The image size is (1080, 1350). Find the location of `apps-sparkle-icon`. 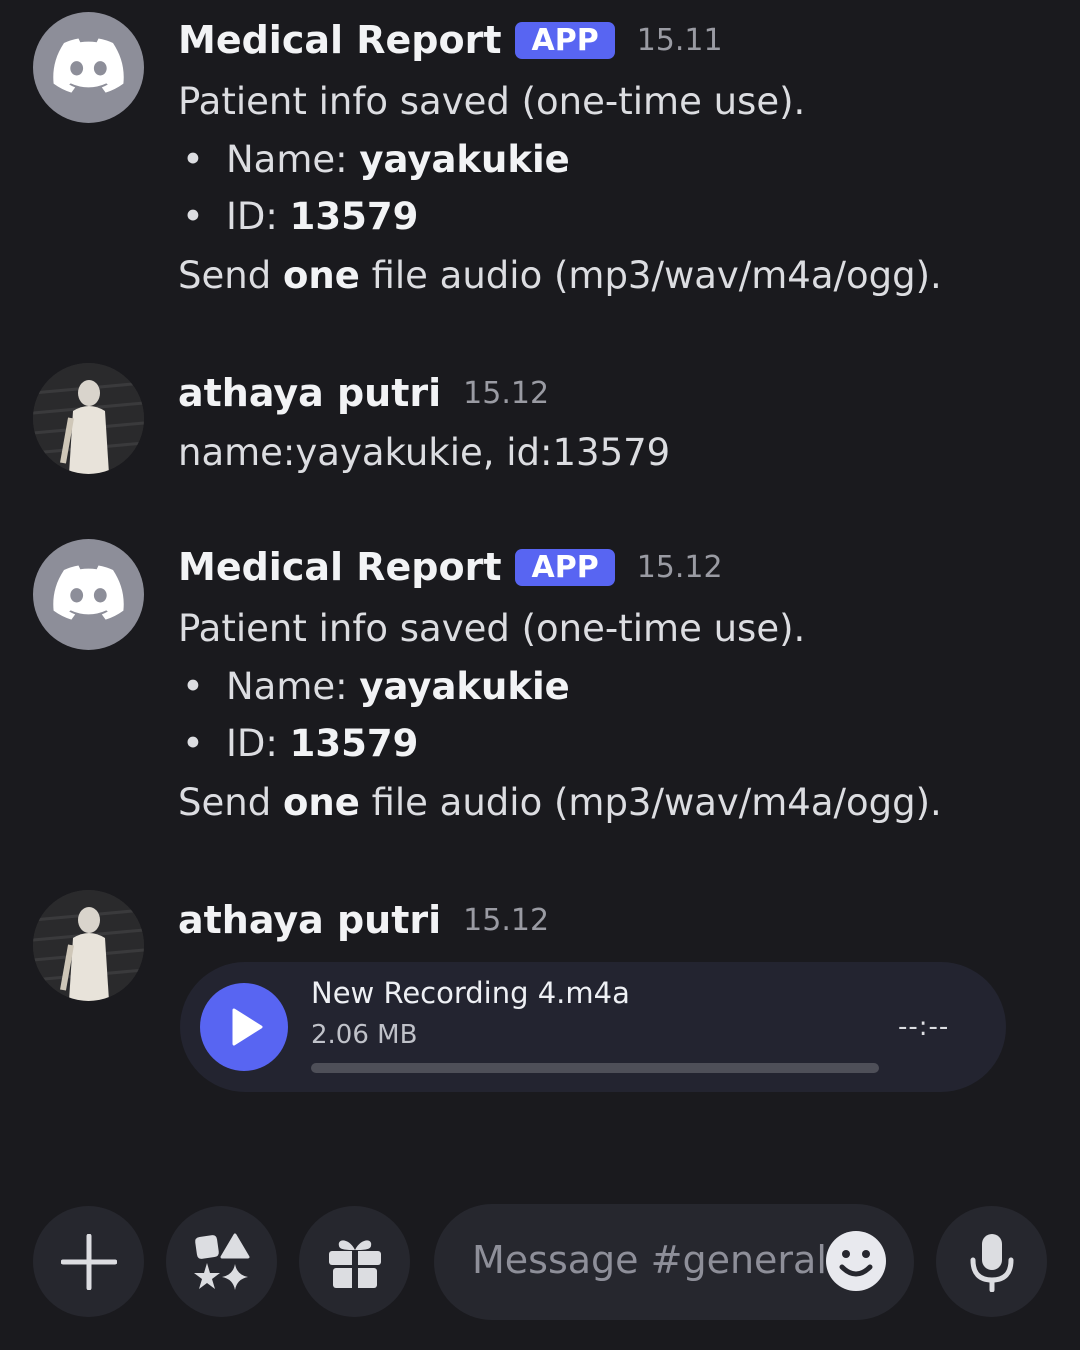

apps-sparkle-icon is located at coordinates (221, 1261).